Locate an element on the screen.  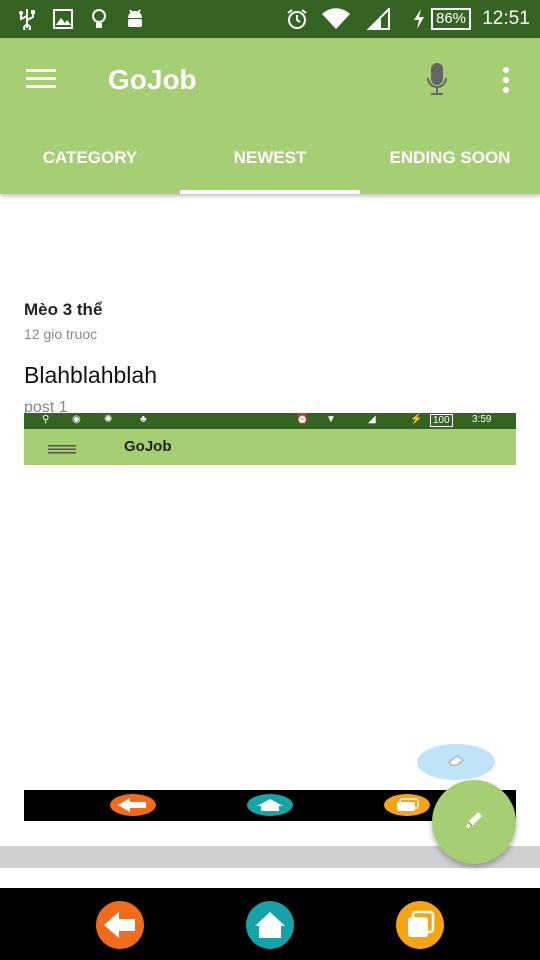
post-image-app-bar: GoJob is located at coordinates (270, 447).